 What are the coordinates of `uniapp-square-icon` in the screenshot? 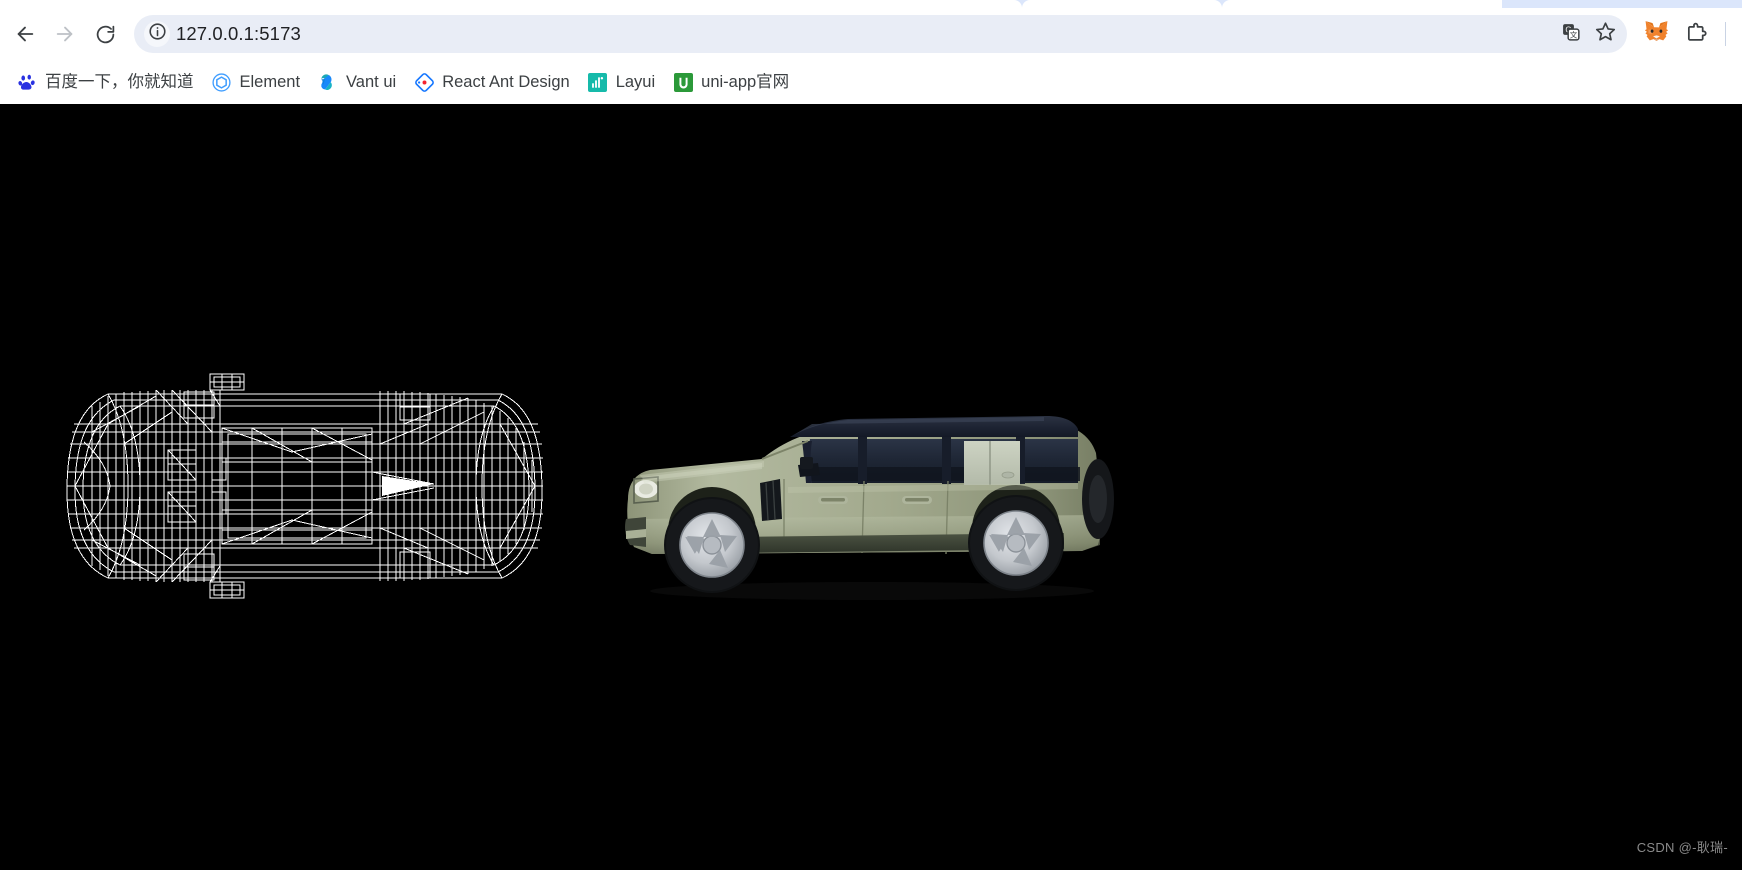 It's located at (683, 82).